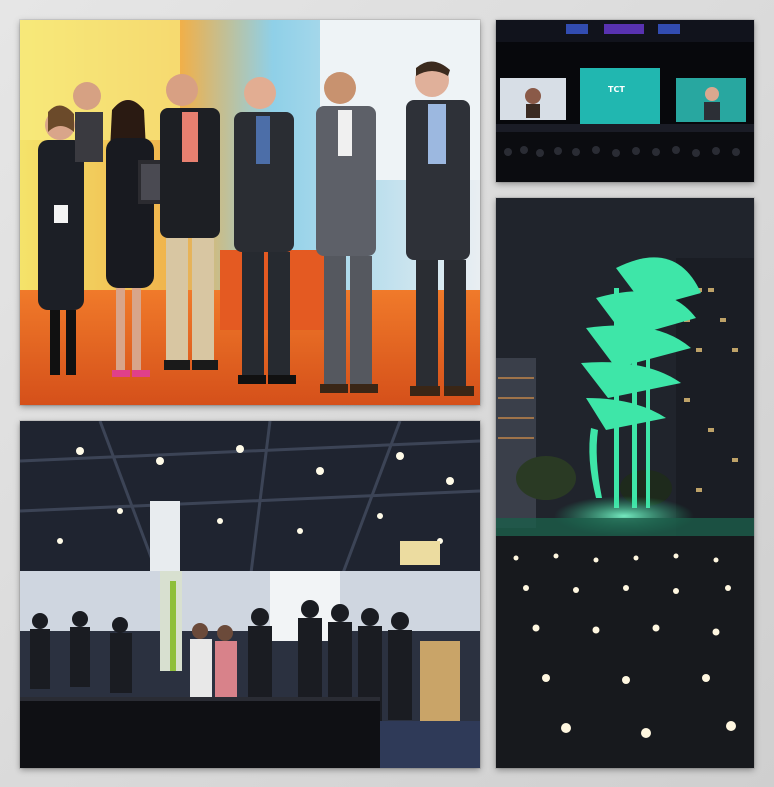 The width and height of the screenshot is (774, 787). I want to click on hanging-banner, so click(165, 536).